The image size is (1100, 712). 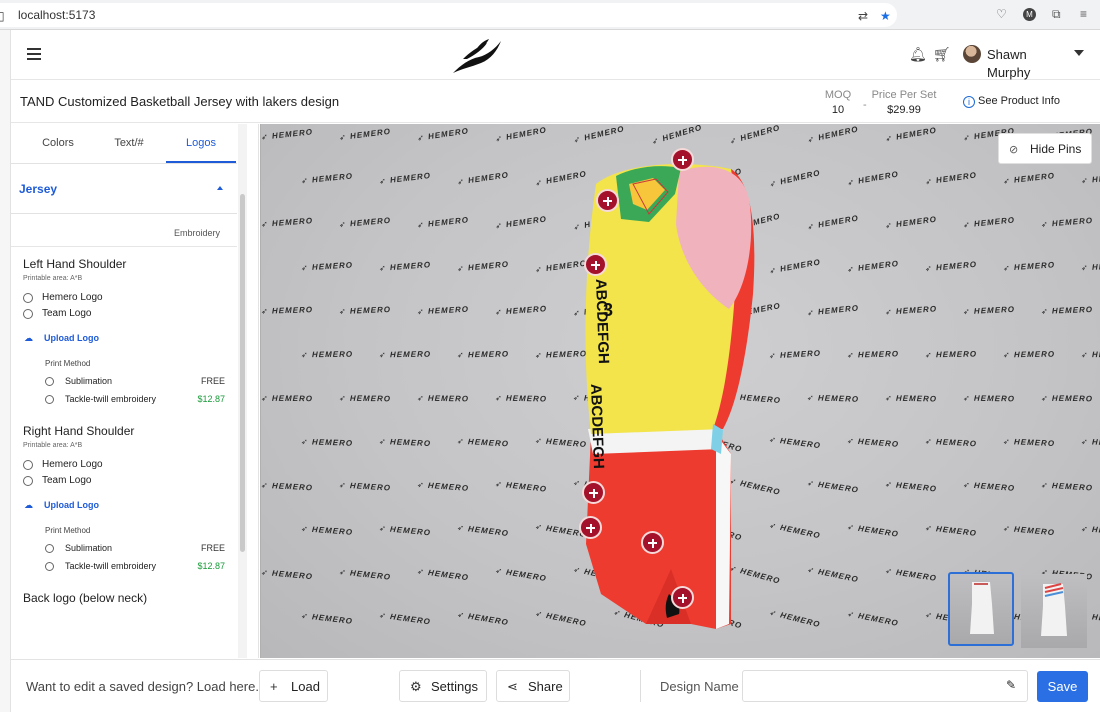 What do you see at coordinates (838, 110) in the screenshot?
I see `moq-value: 10` at bounding box center [838, 110].